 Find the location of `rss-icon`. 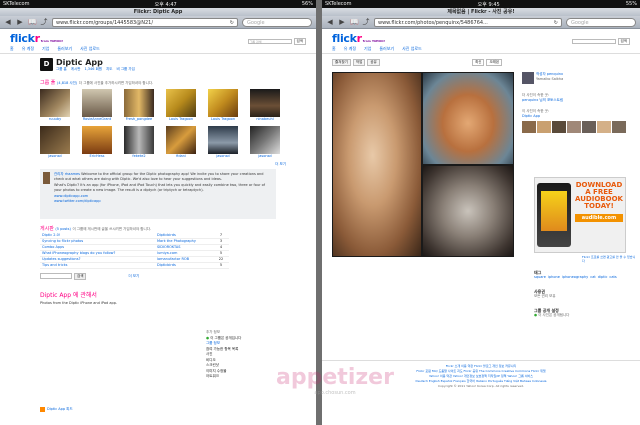

rss-icon is located at coordinates (42, 409).